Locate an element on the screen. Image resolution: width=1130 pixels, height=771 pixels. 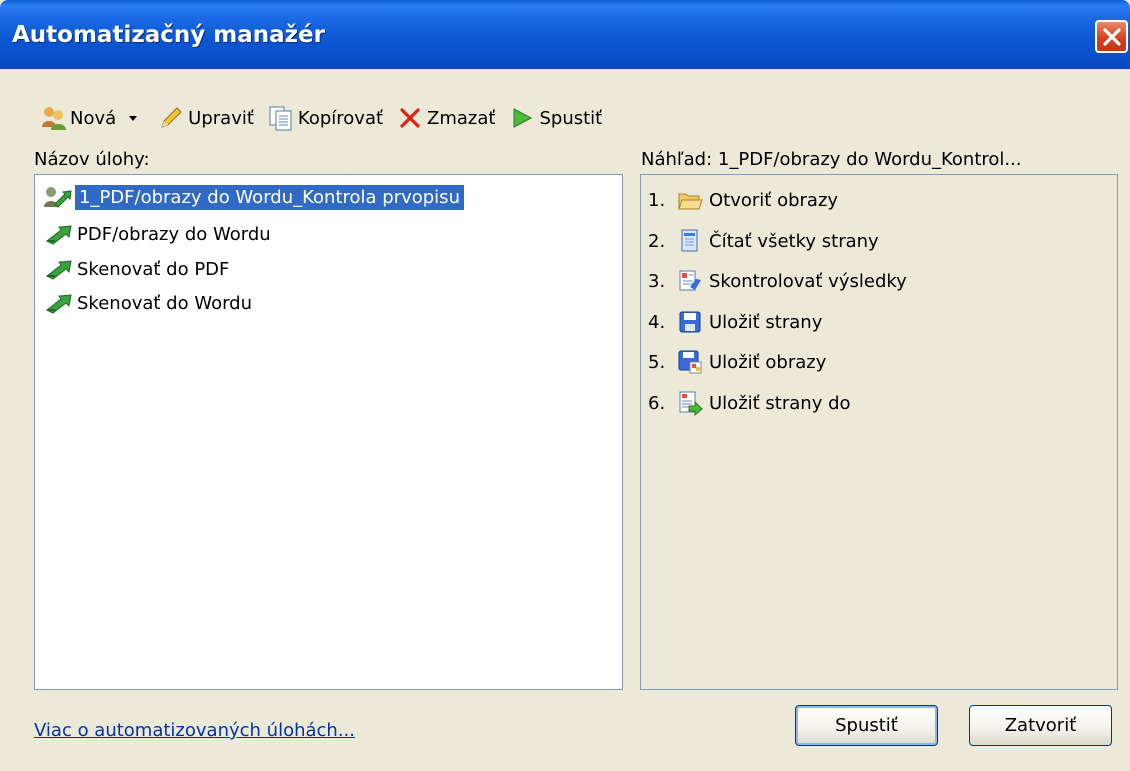
step-item: 1. Otvoriť obrazy is located at coordinates (743, 200).